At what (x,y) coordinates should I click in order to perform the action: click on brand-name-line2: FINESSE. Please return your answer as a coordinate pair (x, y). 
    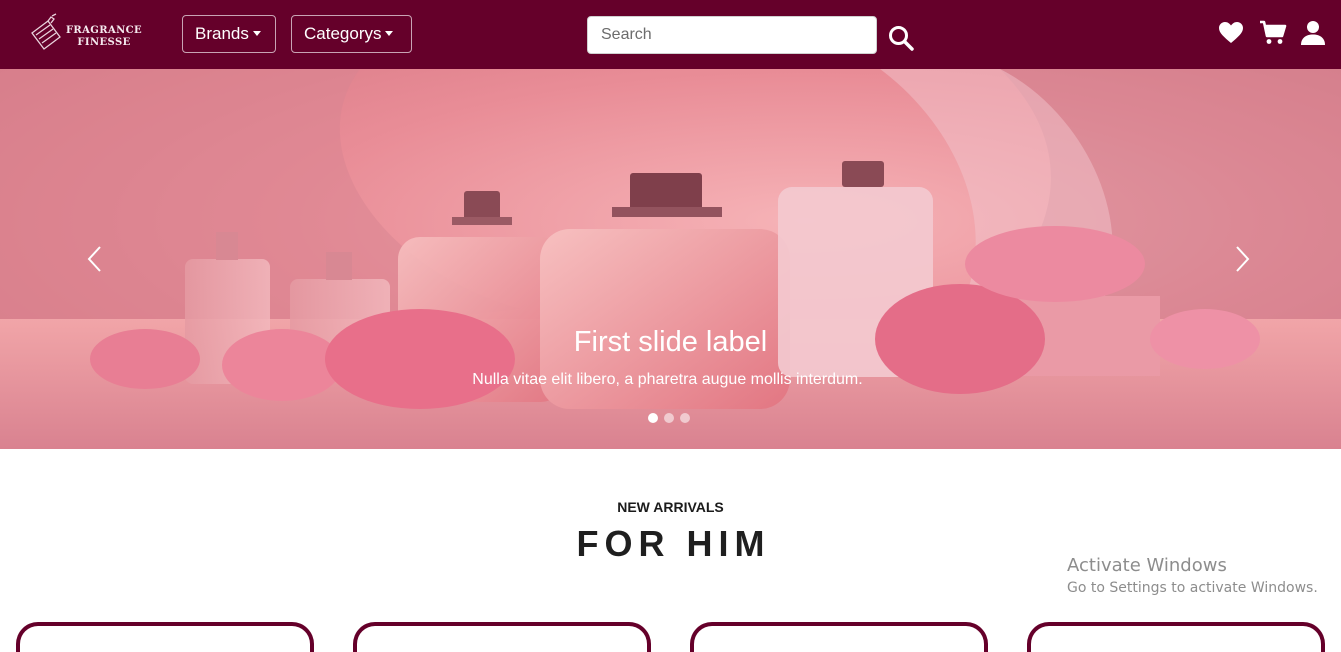
    Looking at the image, I should click on (104, 42).